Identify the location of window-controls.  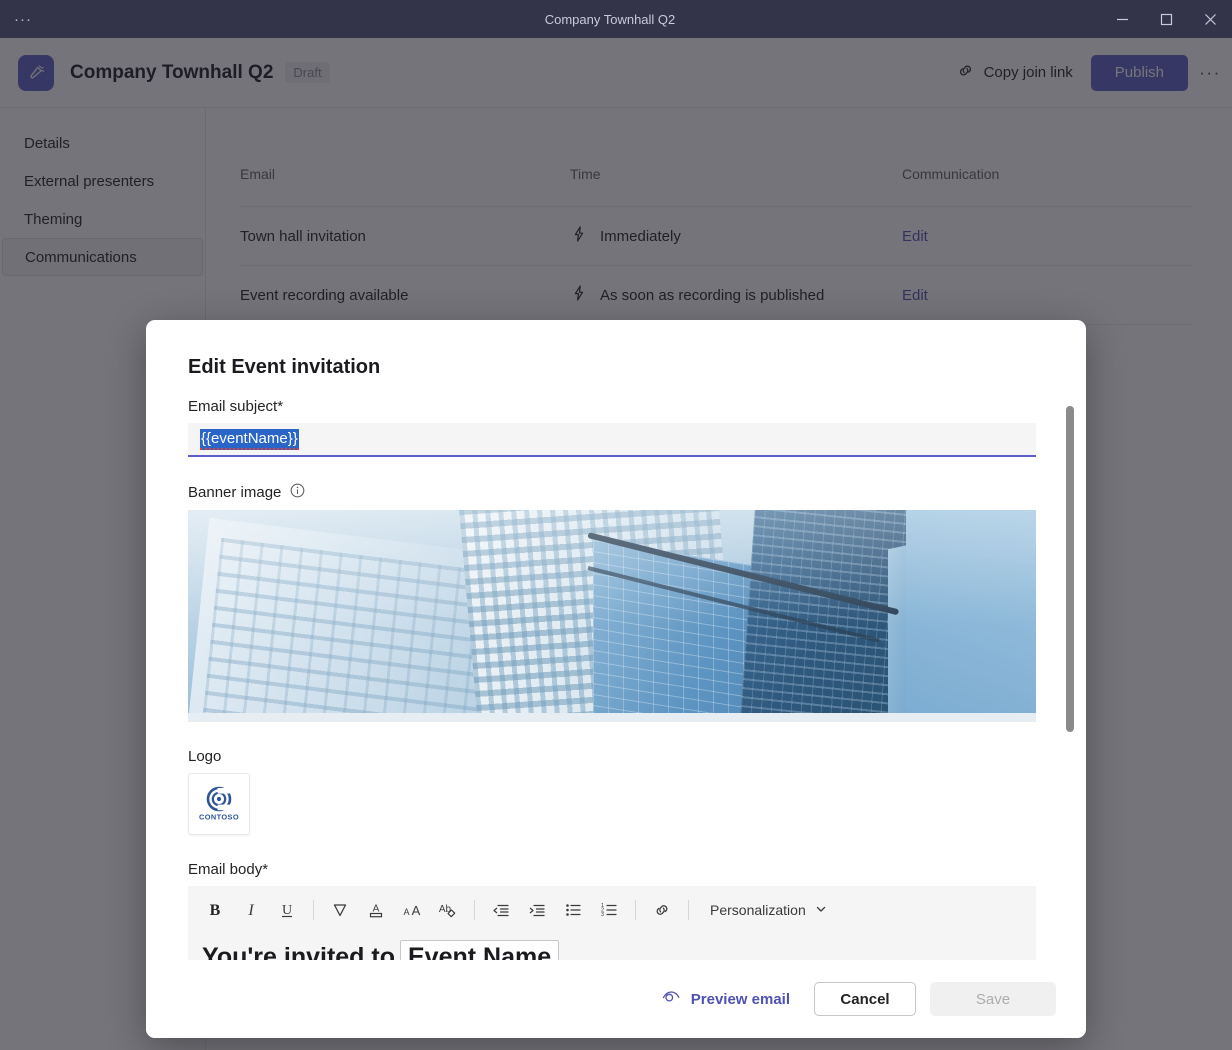
(1166, 19).